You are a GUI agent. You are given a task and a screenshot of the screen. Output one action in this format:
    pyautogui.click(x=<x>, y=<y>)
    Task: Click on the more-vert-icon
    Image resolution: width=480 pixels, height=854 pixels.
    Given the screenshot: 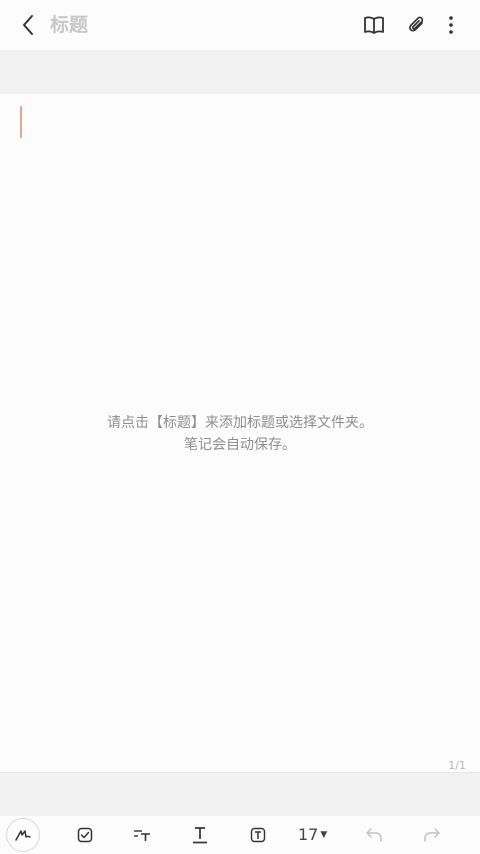 What is the action you would take?
    pyautogui.click(x=451, y=25)
    